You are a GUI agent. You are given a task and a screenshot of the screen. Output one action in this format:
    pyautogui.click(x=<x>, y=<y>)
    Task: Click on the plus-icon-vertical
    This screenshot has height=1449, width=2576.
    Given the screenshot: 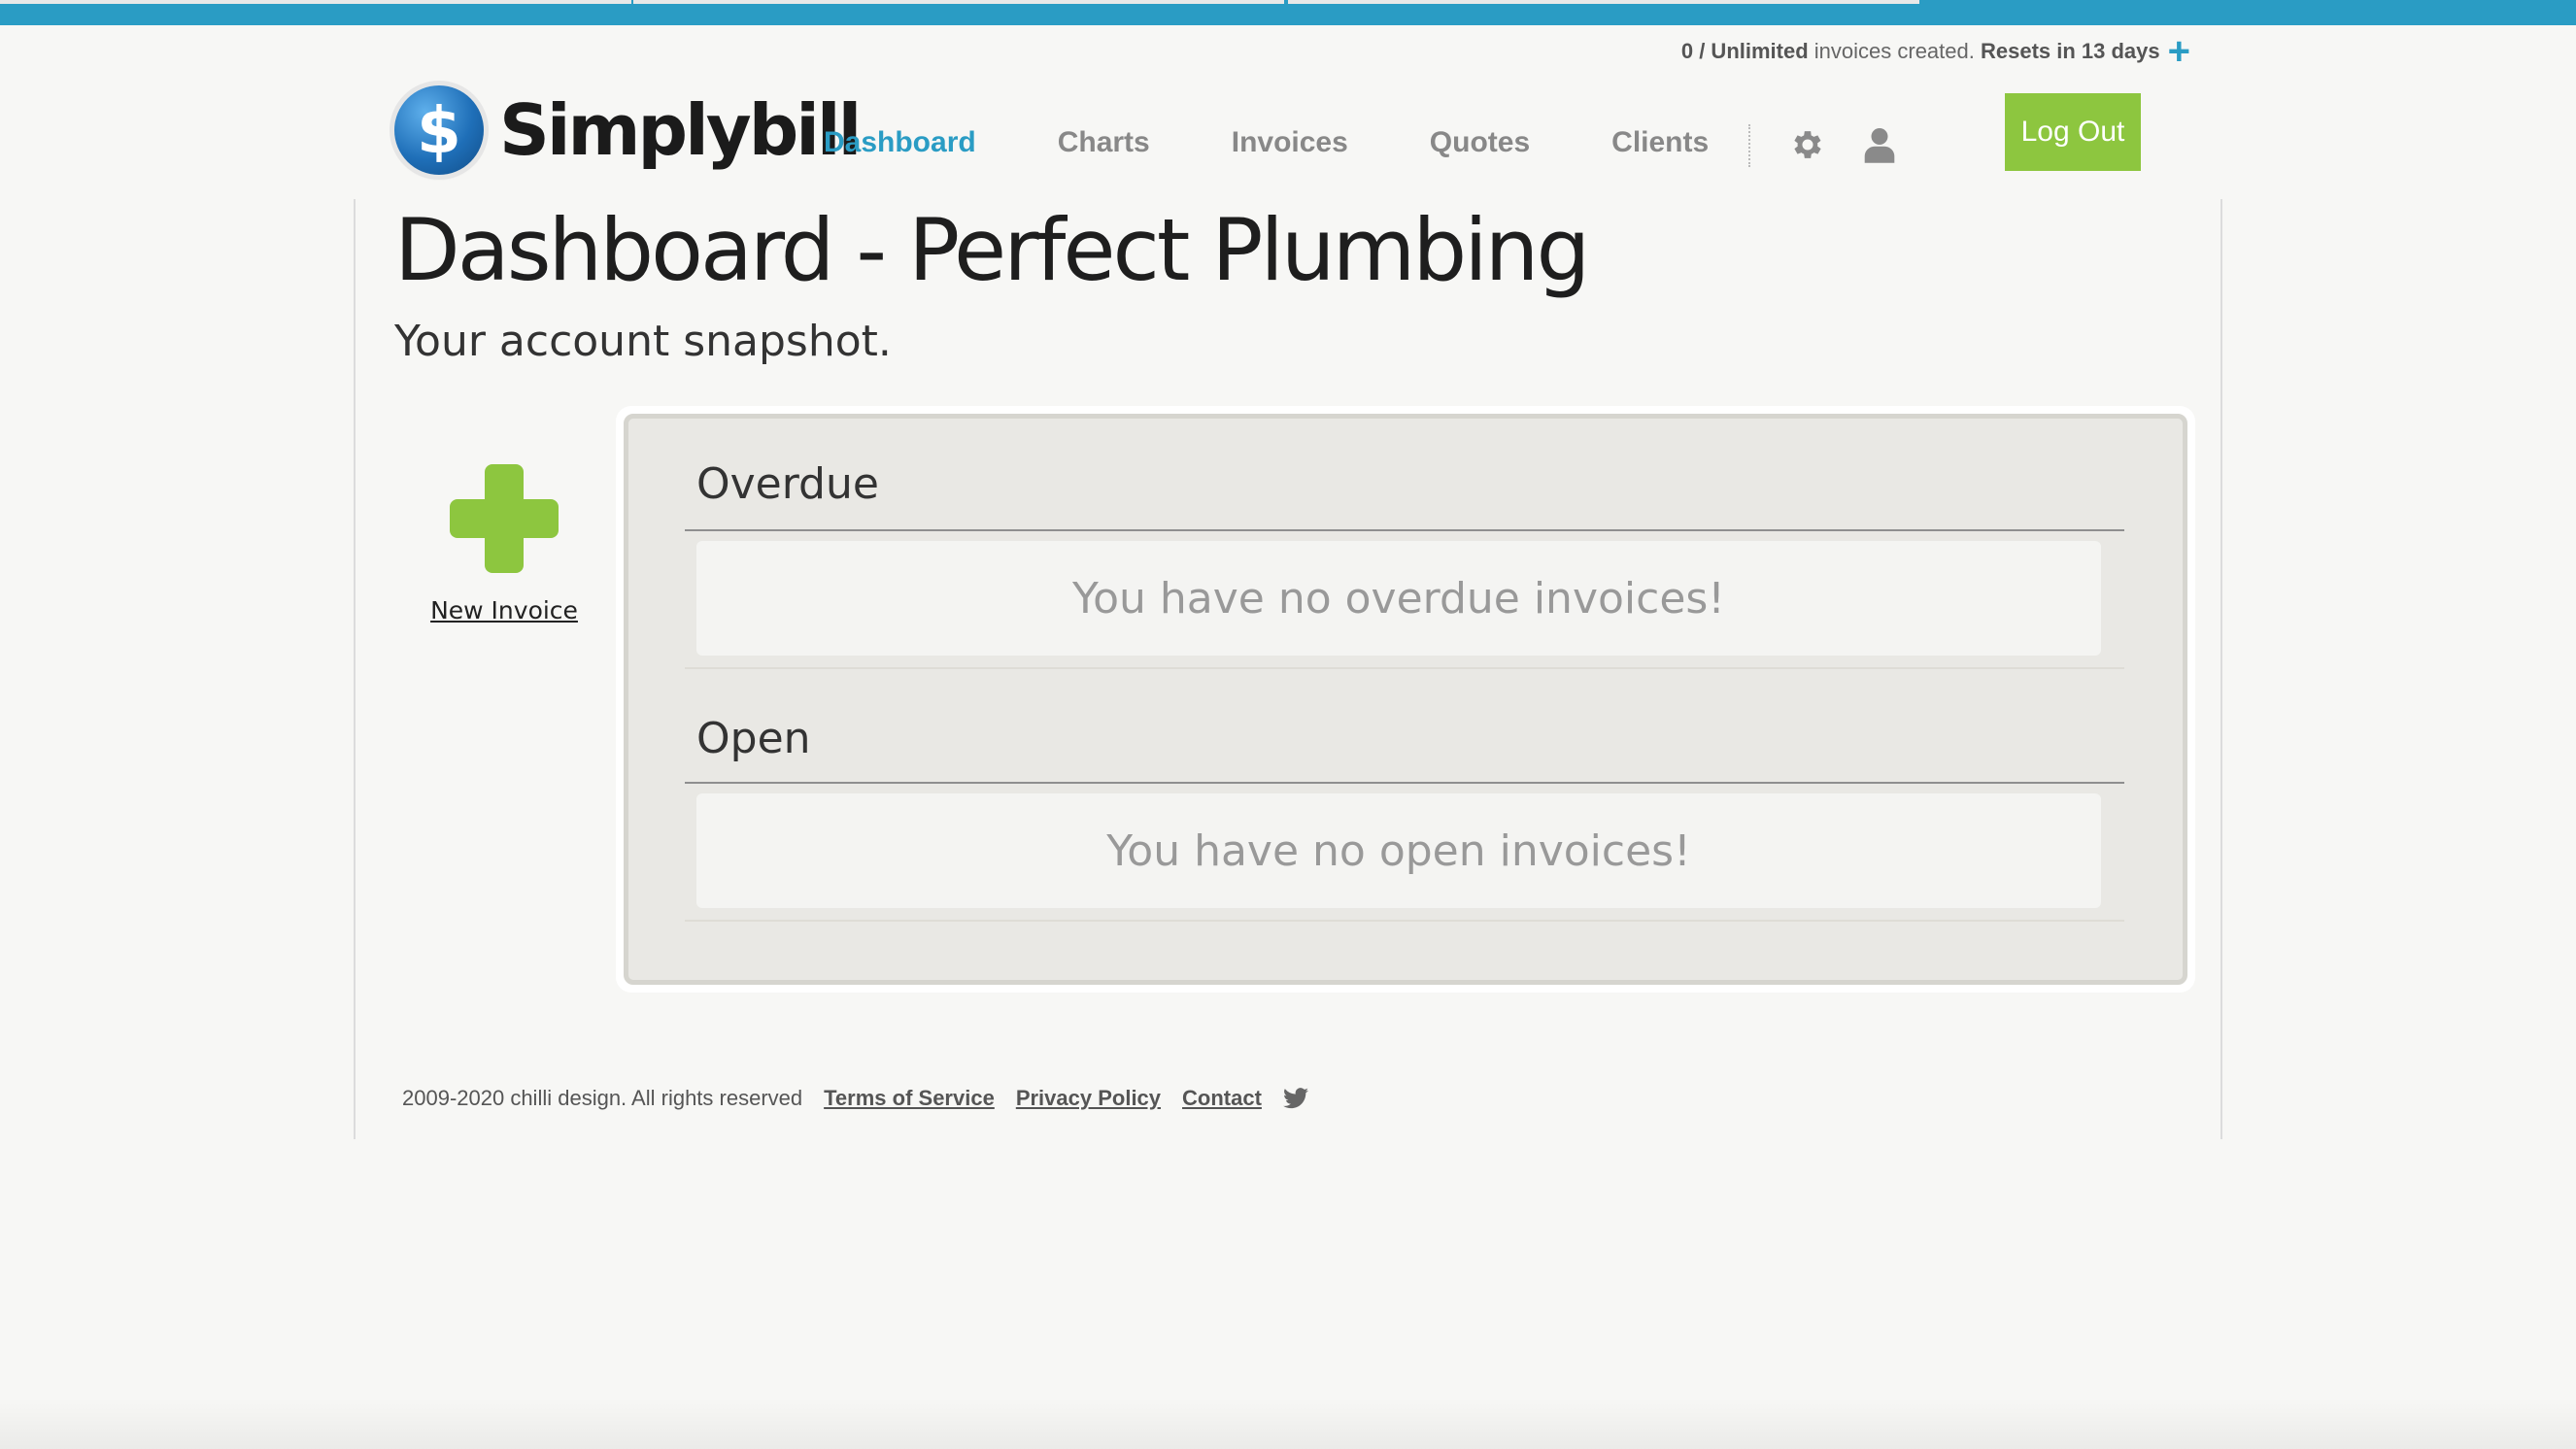 What is the action you would take?
    pyautogui.click(x=504, y=518)
    